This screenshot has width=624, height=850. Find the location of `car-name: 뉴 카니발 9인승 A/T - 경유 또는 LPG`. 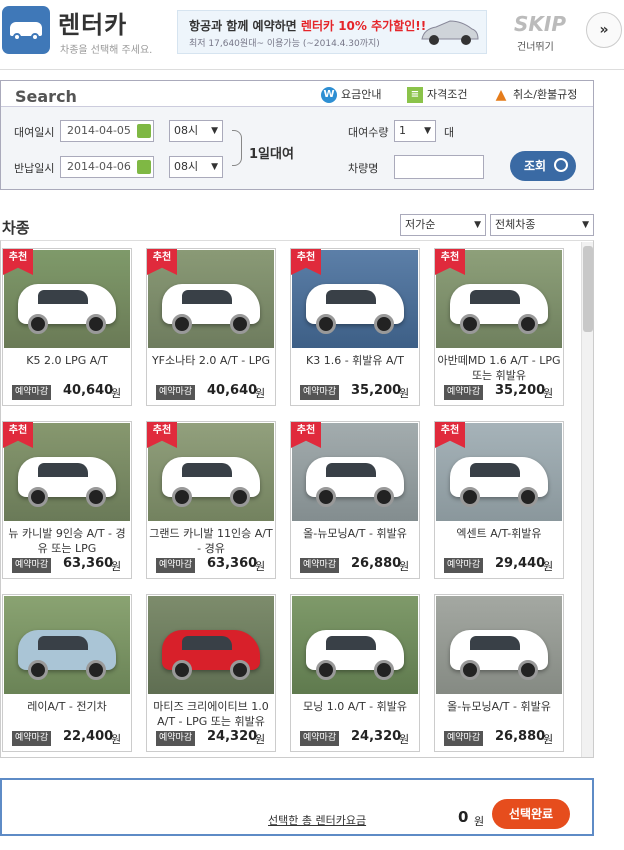

car-name: 뉴 카니발 9인승 A/T - 경유 또는 LPG is located at coordinates (67, 541).